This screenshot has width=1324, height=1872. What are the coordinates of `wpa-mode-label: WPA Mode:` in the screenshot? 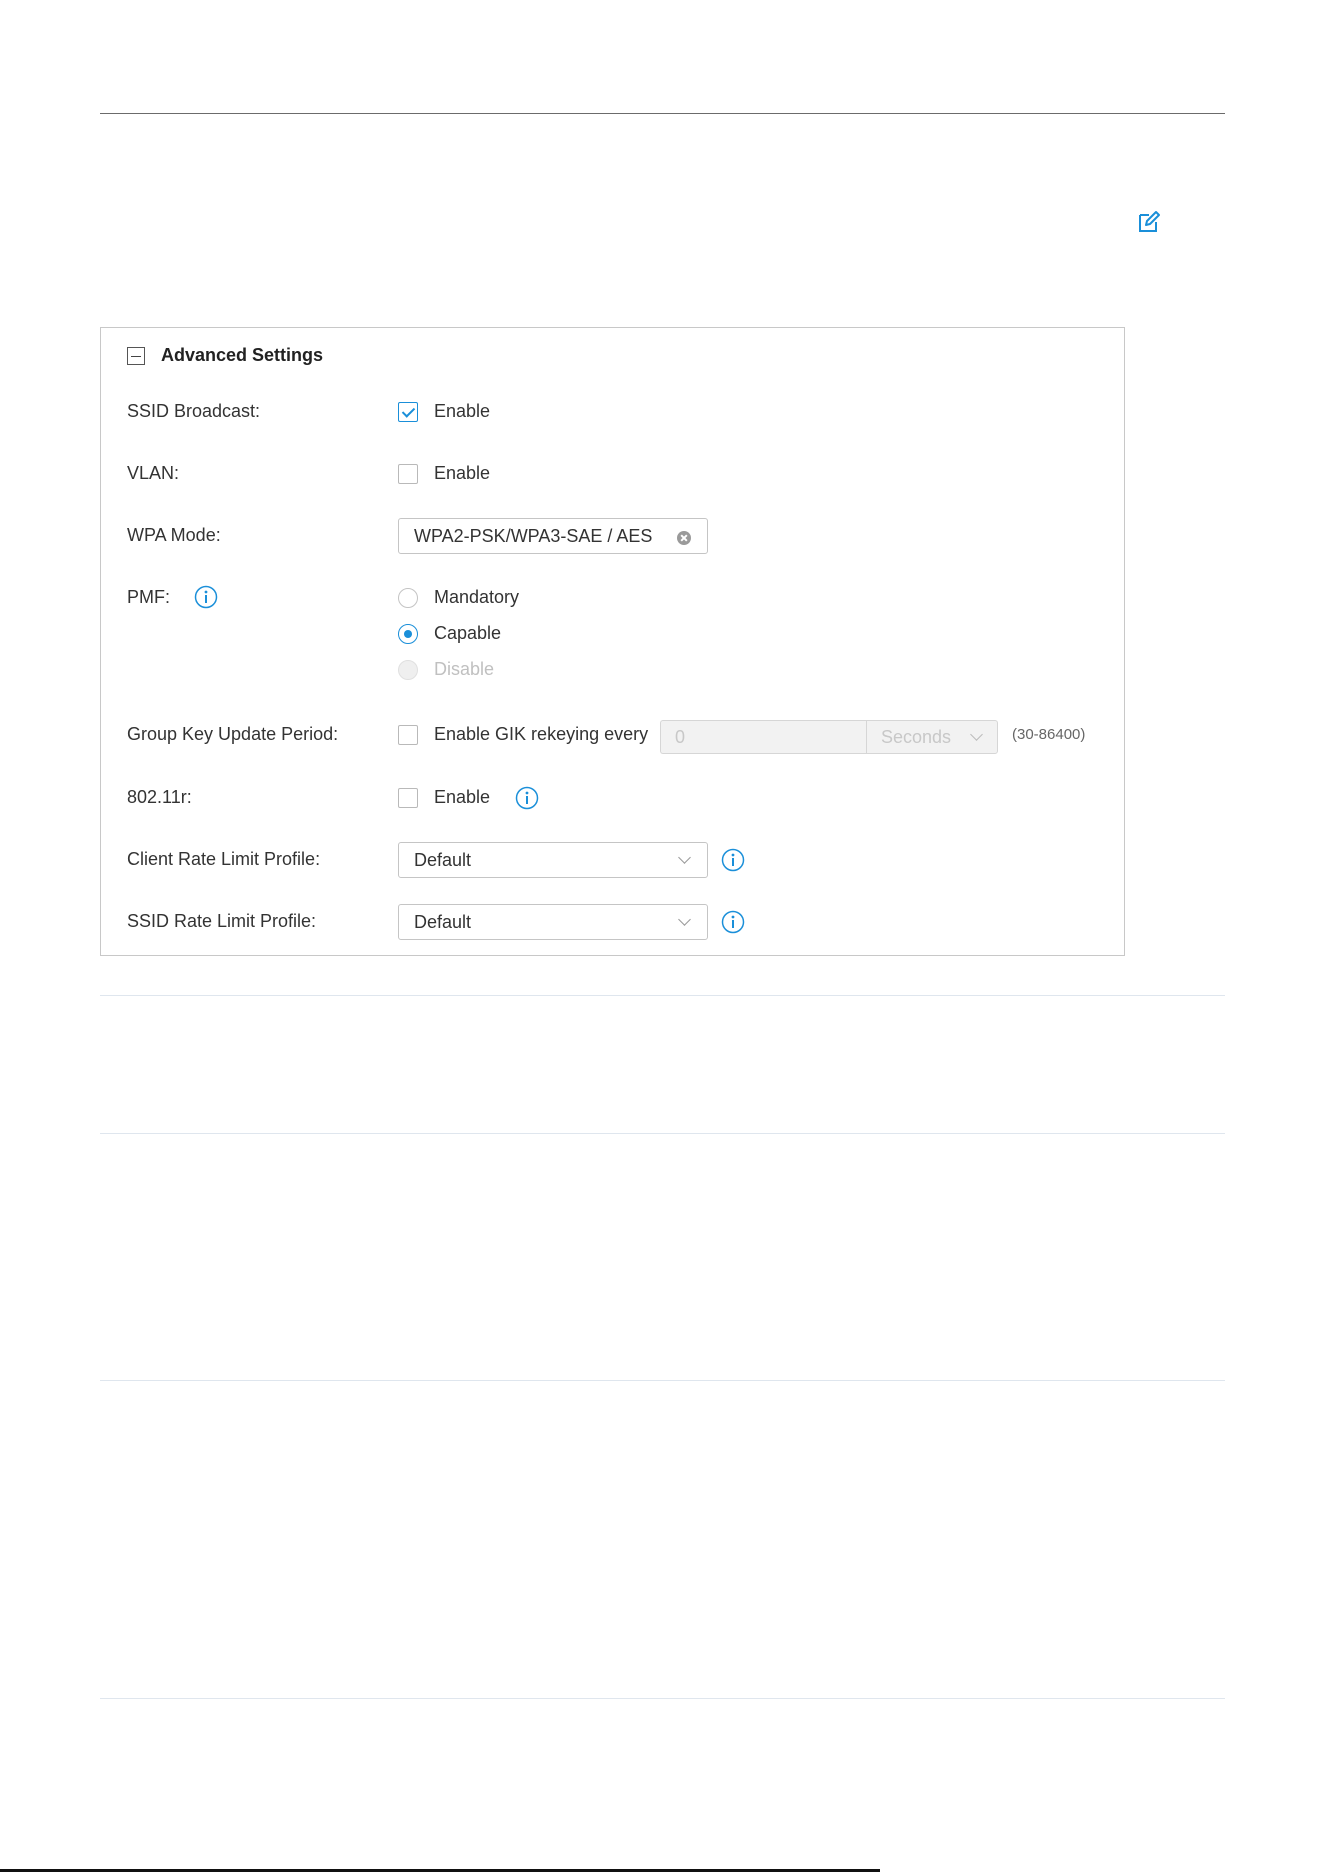 It's located at (174, 535).